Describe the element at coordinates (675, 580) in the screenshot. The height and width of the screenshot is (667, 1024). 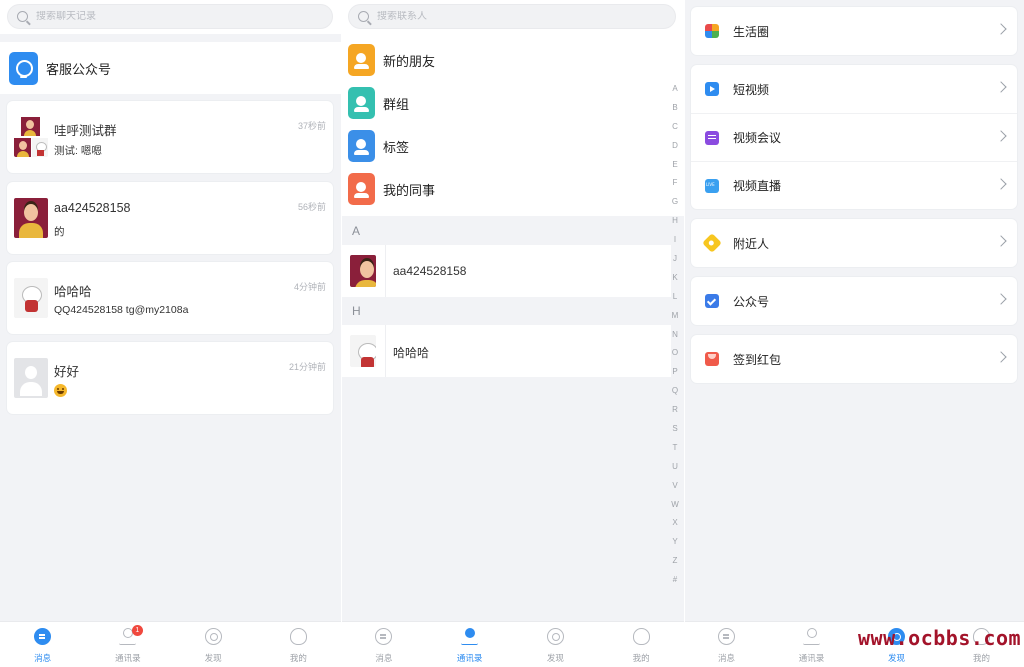
I see `index-letter: #` at that location.